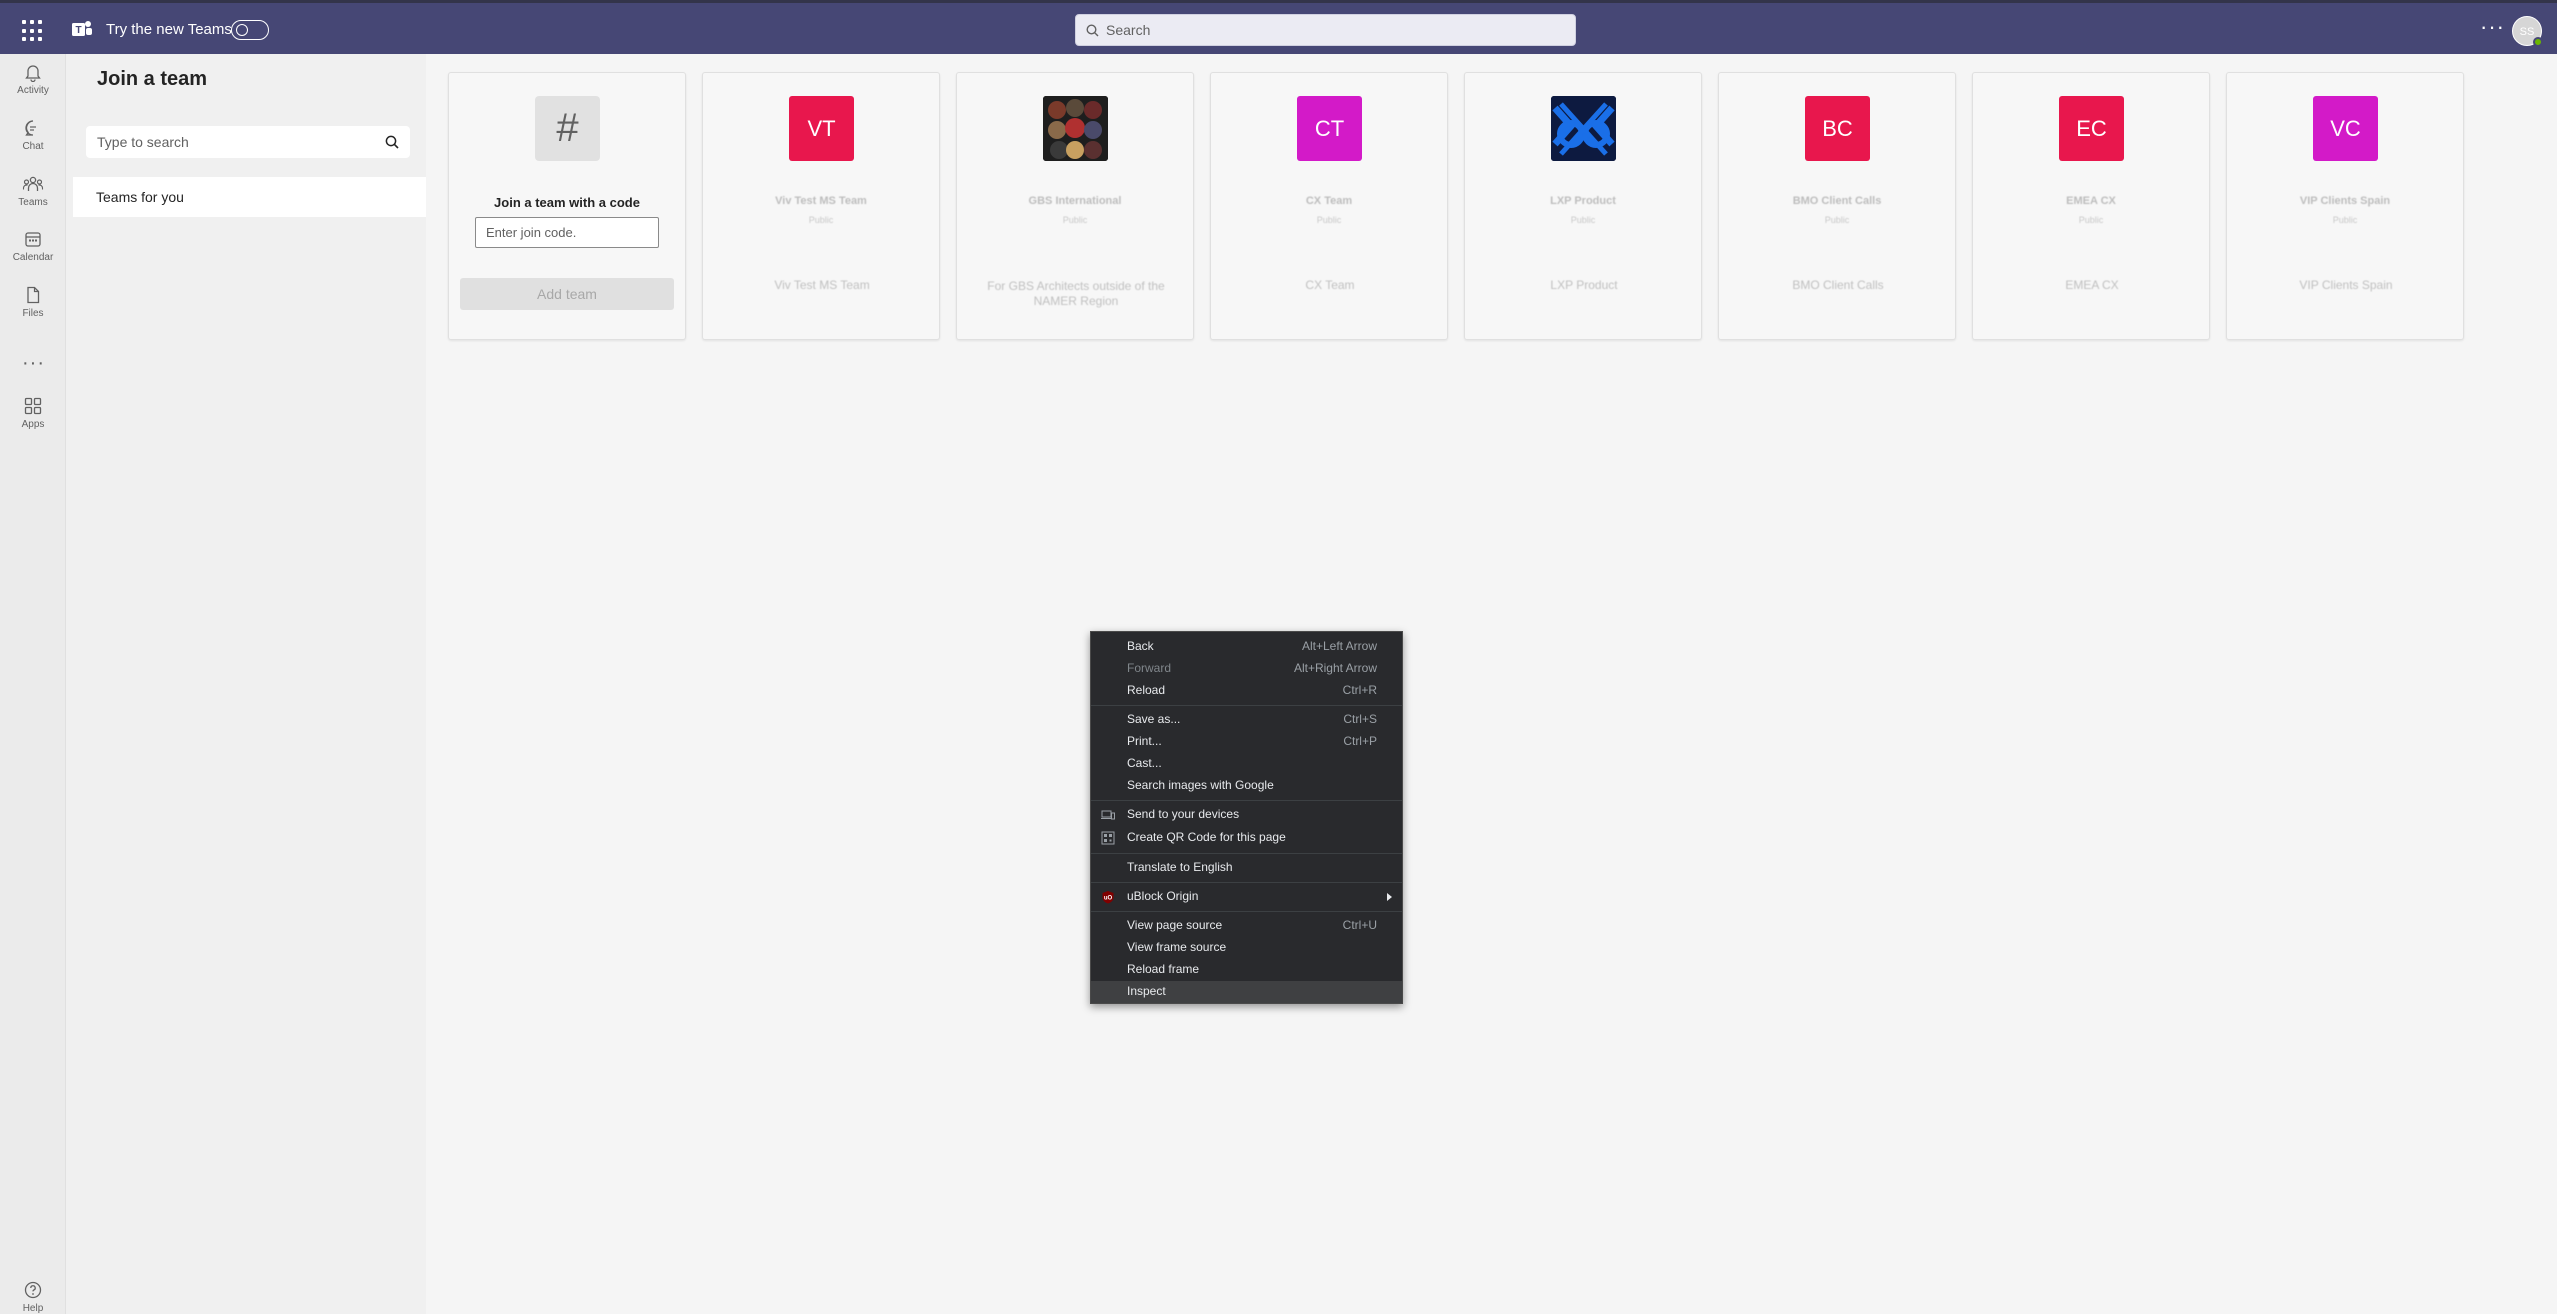 The image size is (2557, 1314). I want to click on devices-icon, so click(1108, 815).